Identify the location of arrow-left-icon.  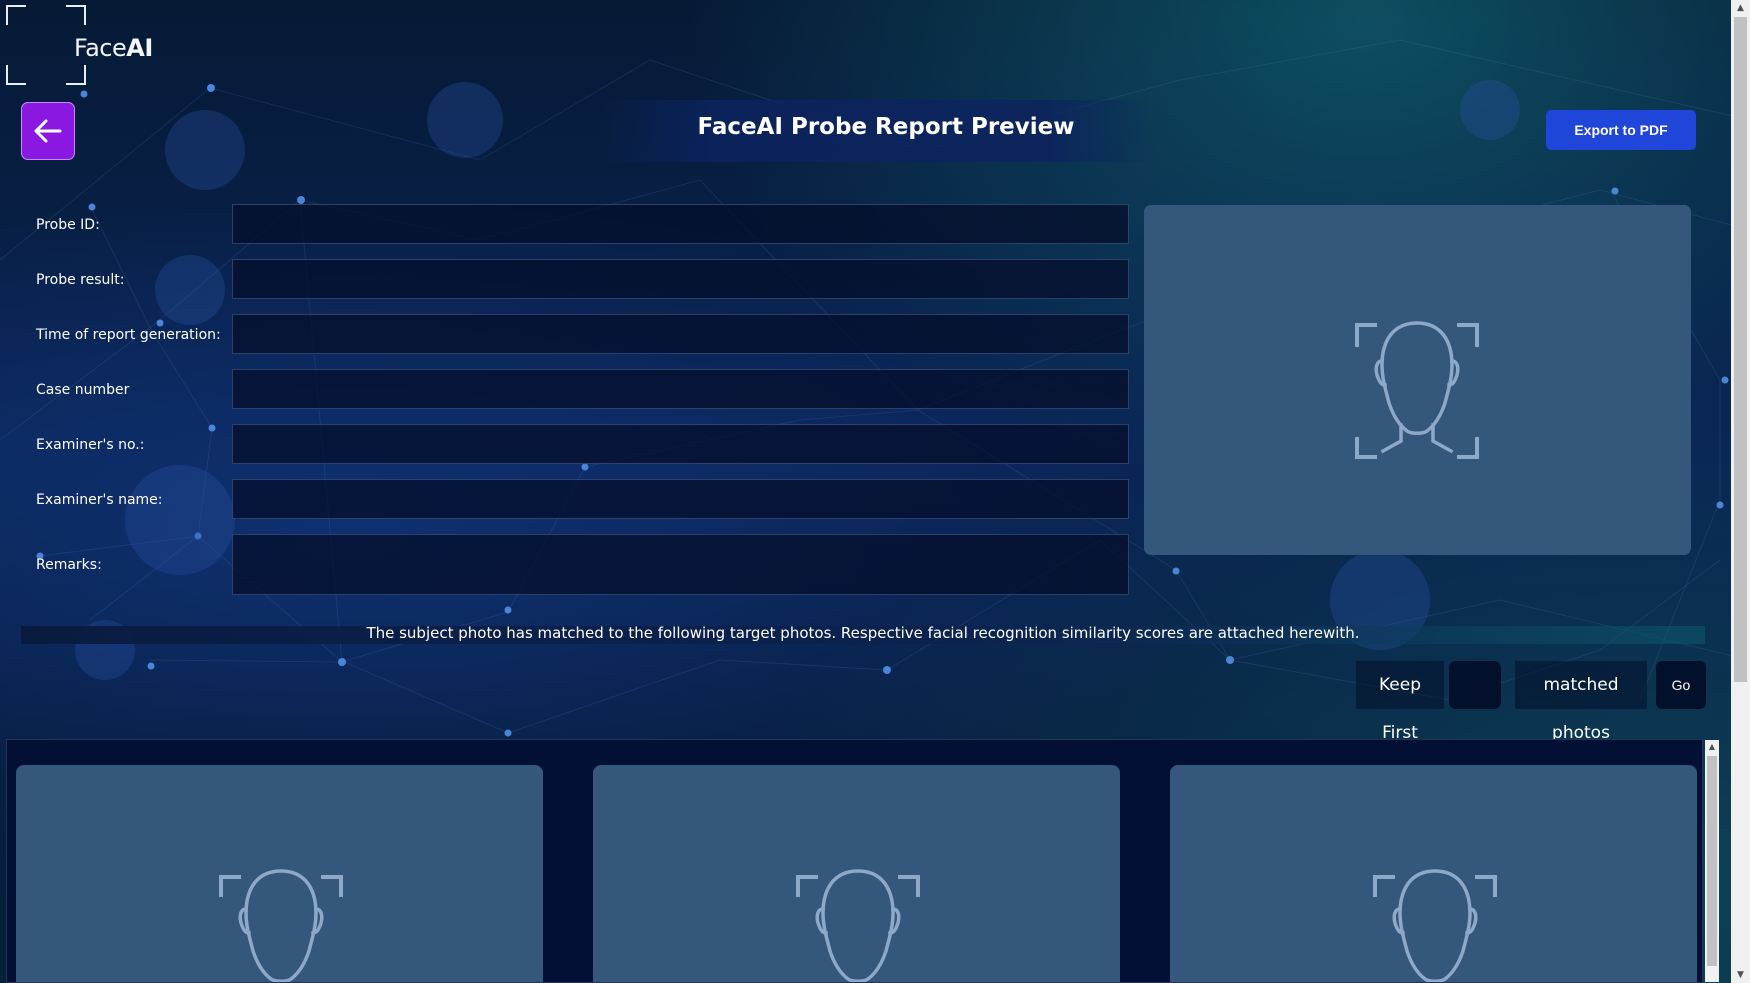
(48, 131).